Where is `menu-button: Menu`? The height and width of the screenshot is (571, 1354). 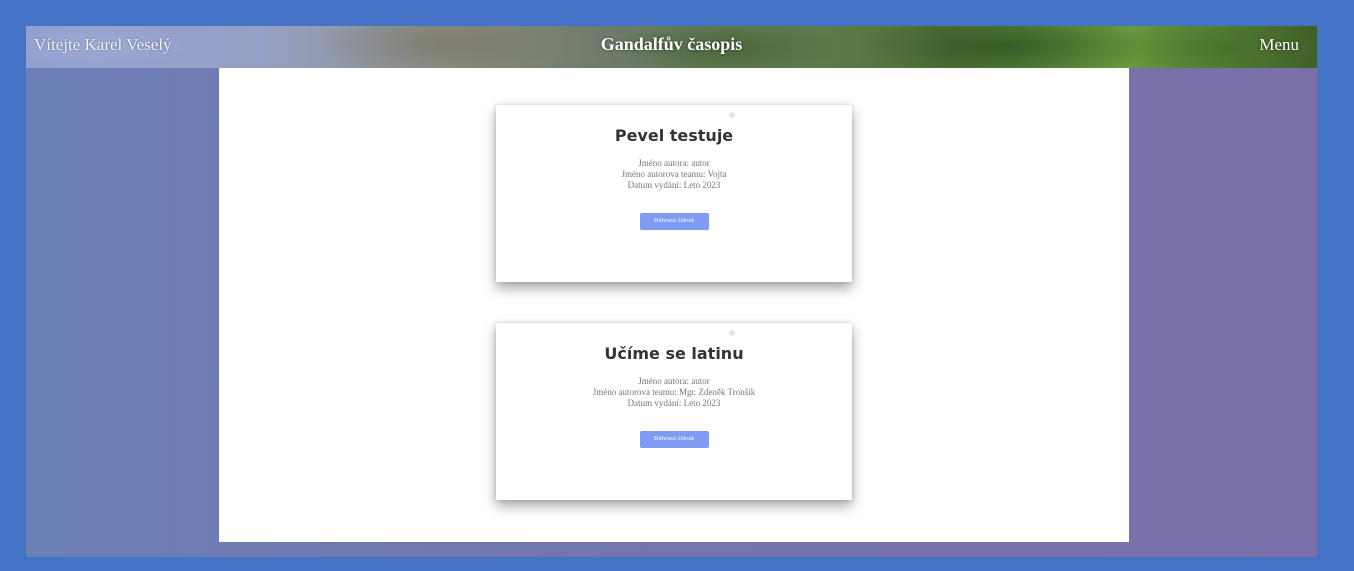 menu-button: Menu is located at coordinates (1279, 45).